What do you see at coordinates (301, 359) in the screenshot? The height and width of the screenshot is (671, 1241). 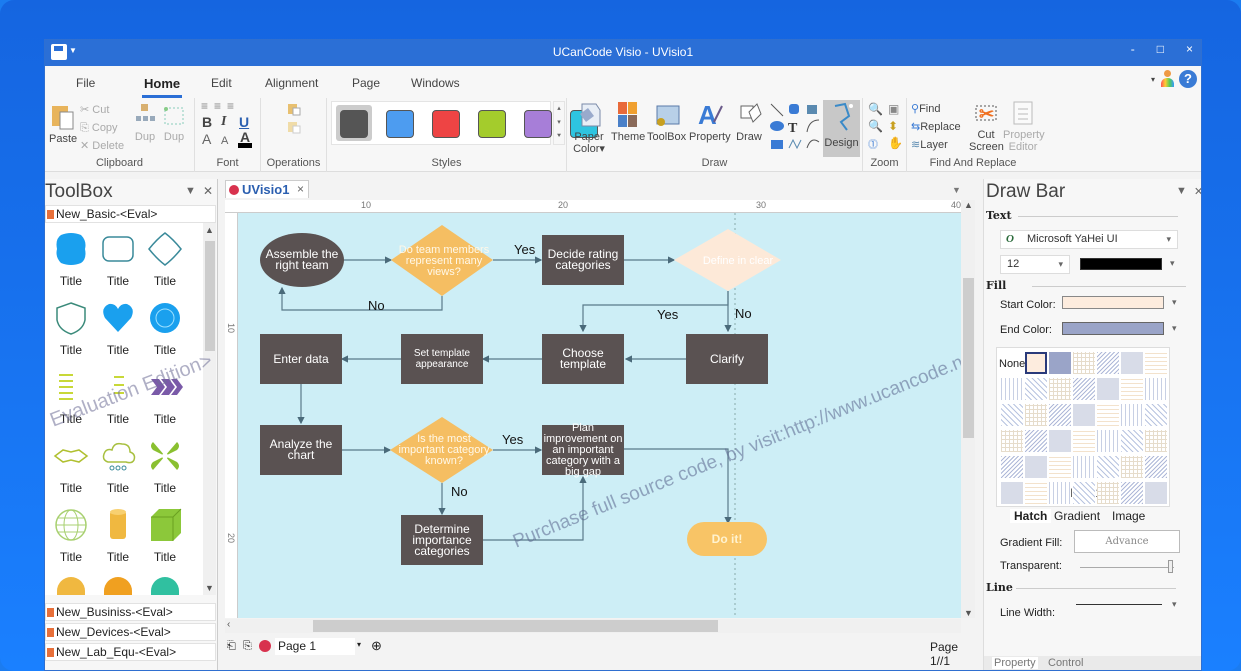 I see `node-enter-data: Enter data` at bounding box center [301, 359].